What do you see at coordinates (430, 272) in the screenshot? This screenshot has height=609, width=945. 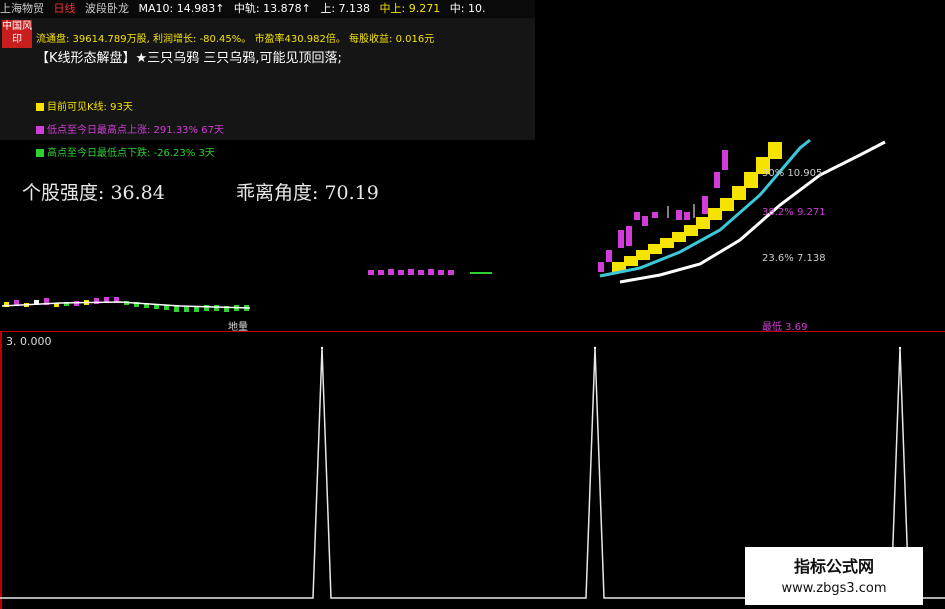 I see `middle-candles` at bounding box center [430, 272].